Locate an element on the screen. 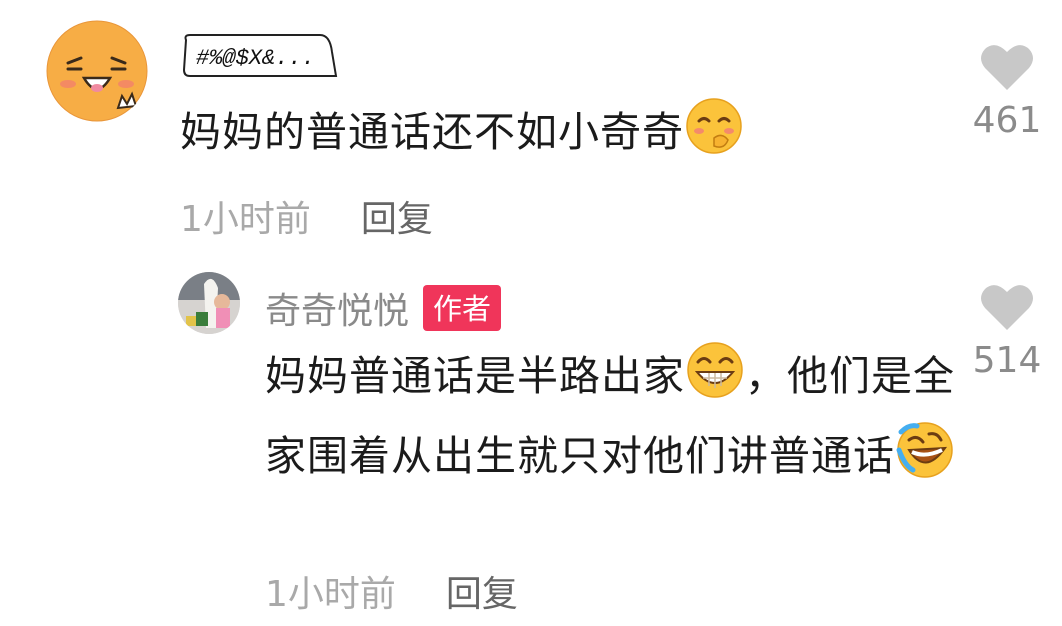 The width and height of the screenshot is (1062, 626). reply-reply-button: 回复 is located at coordinates (482, 594).